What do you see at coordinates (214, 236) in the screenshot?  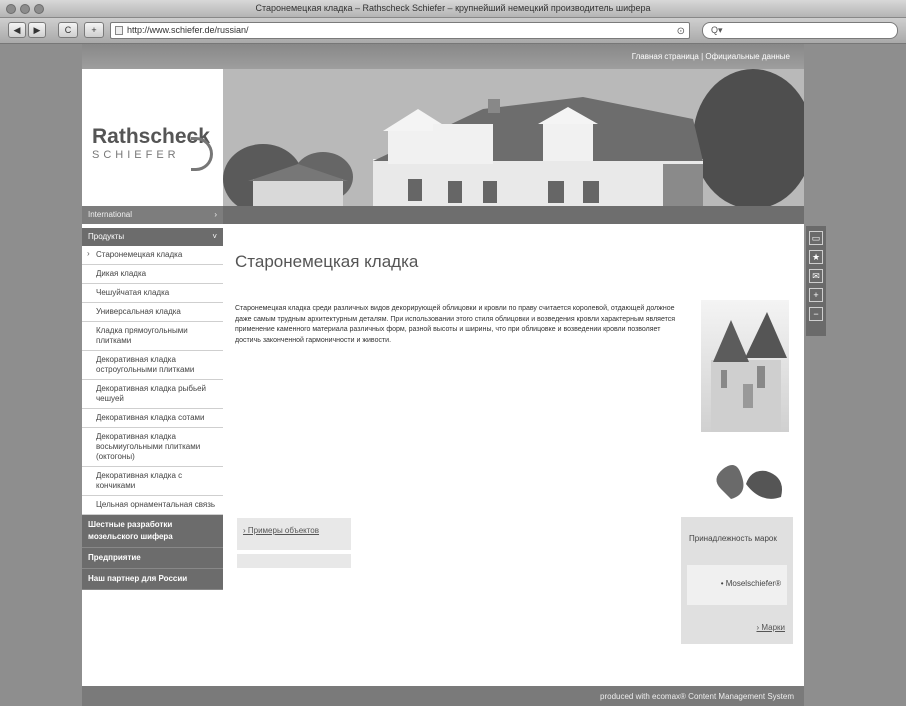 I see `chevron-down-icon: ˅` at bounding box center [214, 236].